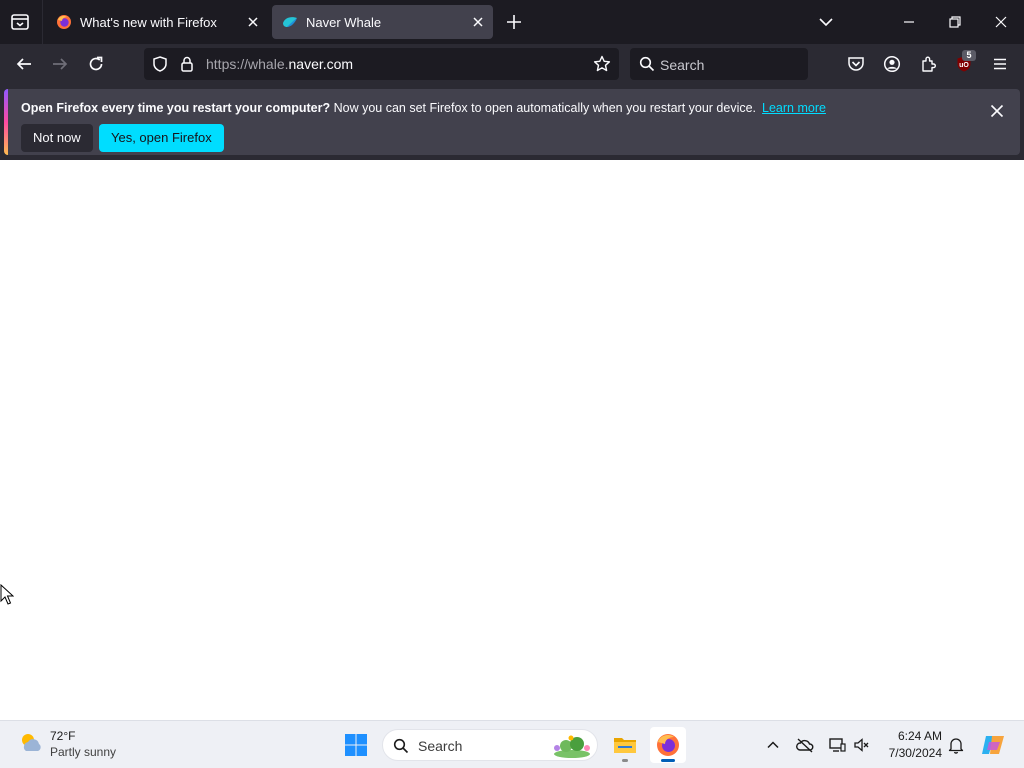 This screenshot has height=768, width=1024. I want to click on tab-title: Naver Whale, so click(344, 22).